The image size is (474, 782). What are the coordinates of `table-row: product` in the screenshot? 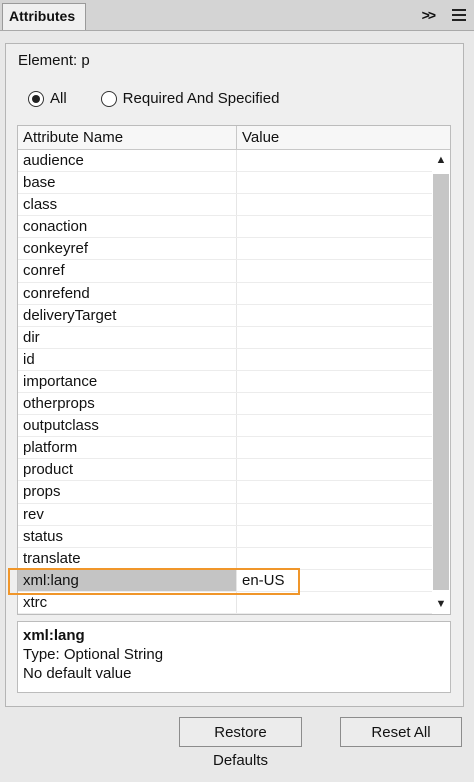 It's located at (225, 470).